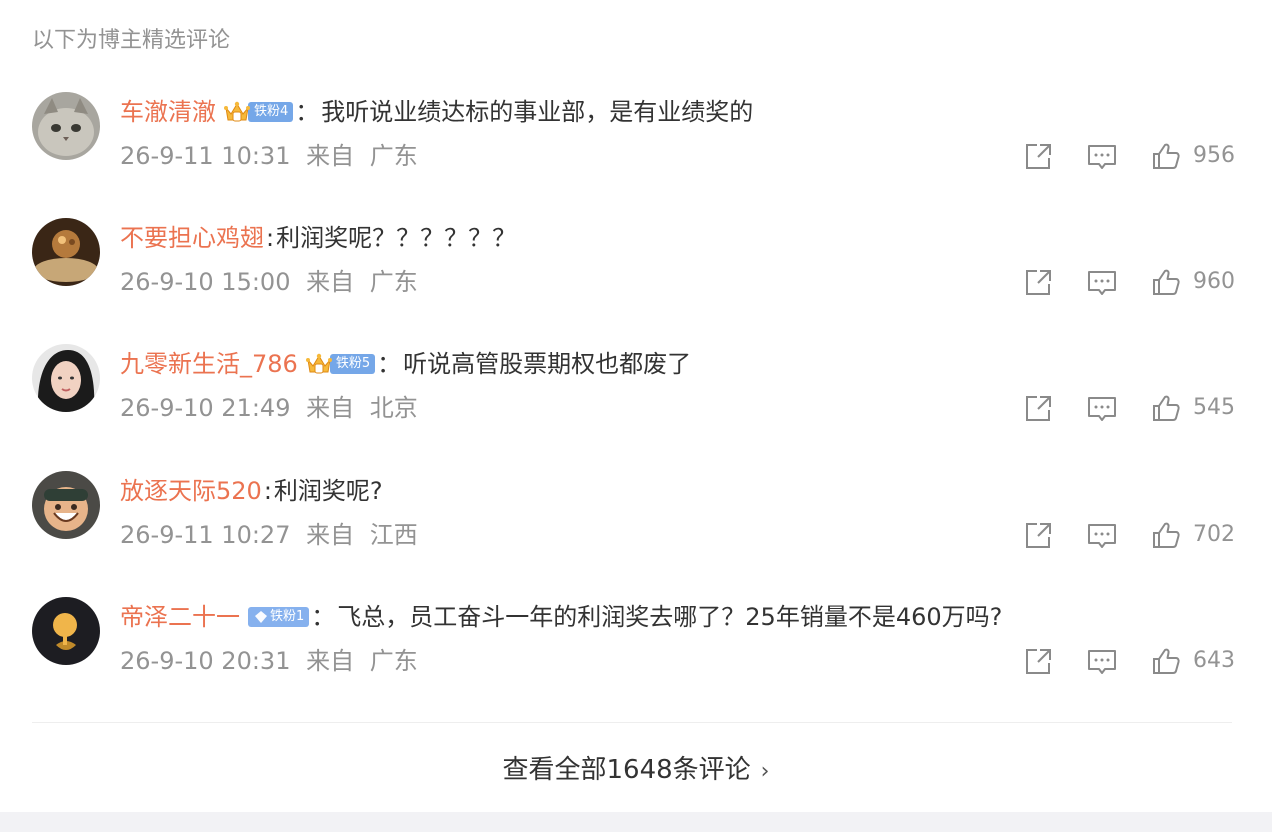 The width and height of the screenshot is (1272, 832). I want to click on comment-meta: 26-9-10 20:31 来自 广东, so click(269, 661).